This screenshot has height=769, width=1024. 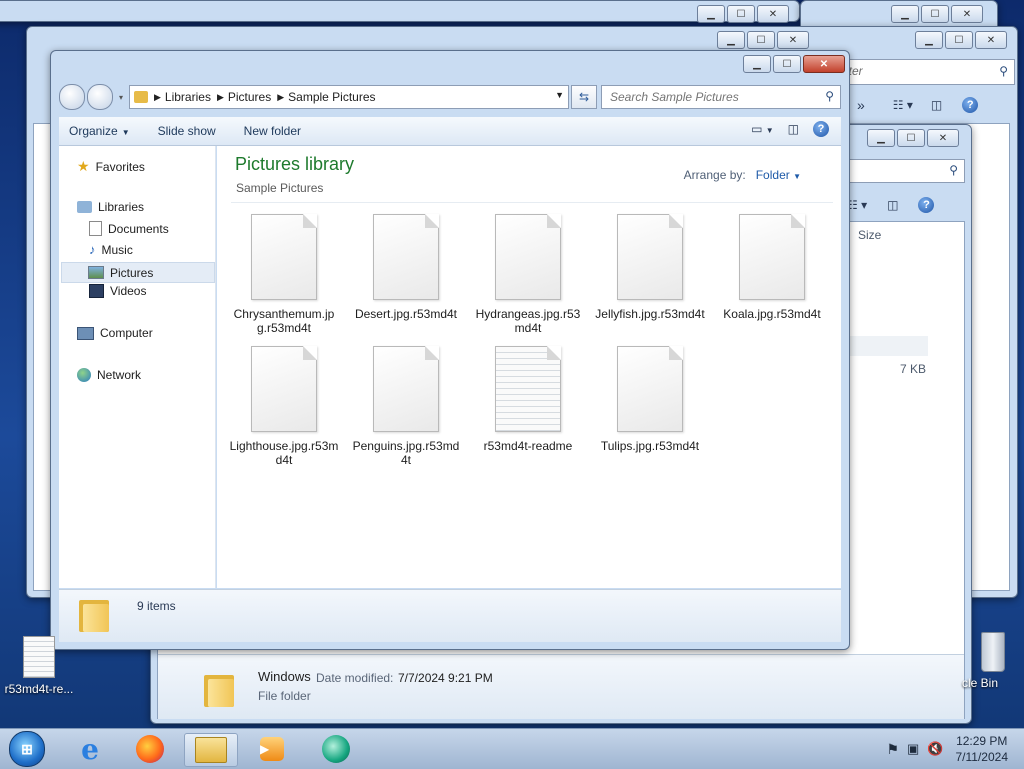 What do you see at coordinates (892, 749) in the screenshot?
I see `action-center-flag-icon: ⚑` at bounding box center [892, 749].